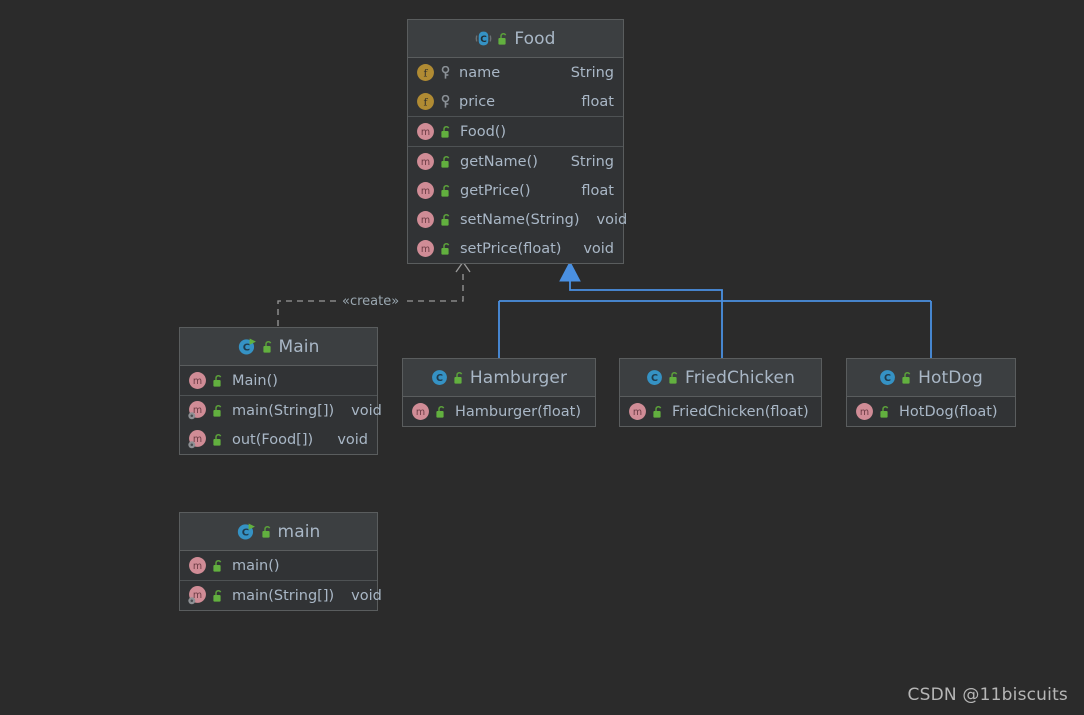 The image size is (1084, 715). I want to click on member-row: m setName(String) void, so click(517, 219).